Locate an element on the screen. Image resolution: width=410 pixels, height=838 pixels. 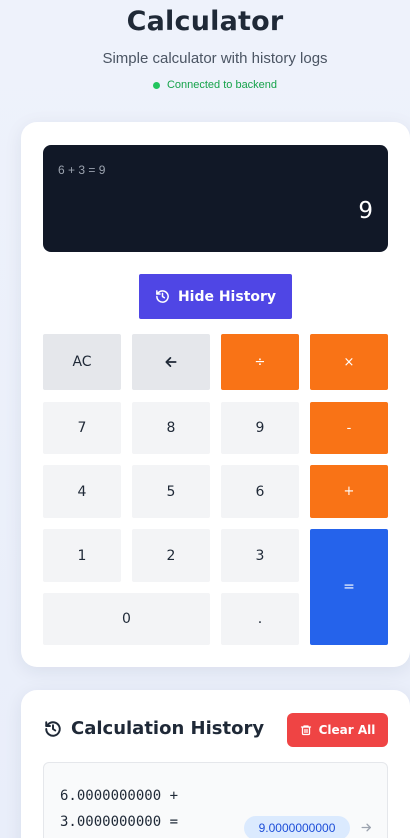
status-dot-icon is located at coordinates (156, 85).